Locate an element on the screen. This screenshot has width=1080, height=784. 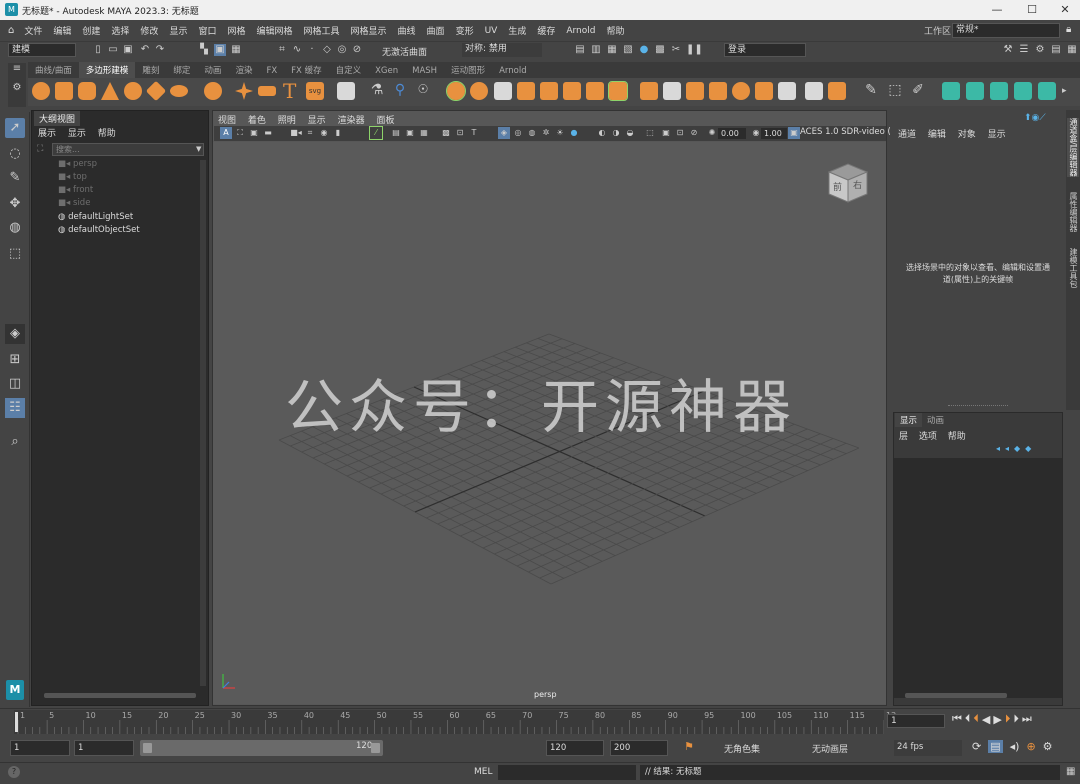
playback-start-field: 1 is located at coordinates (104, 748).